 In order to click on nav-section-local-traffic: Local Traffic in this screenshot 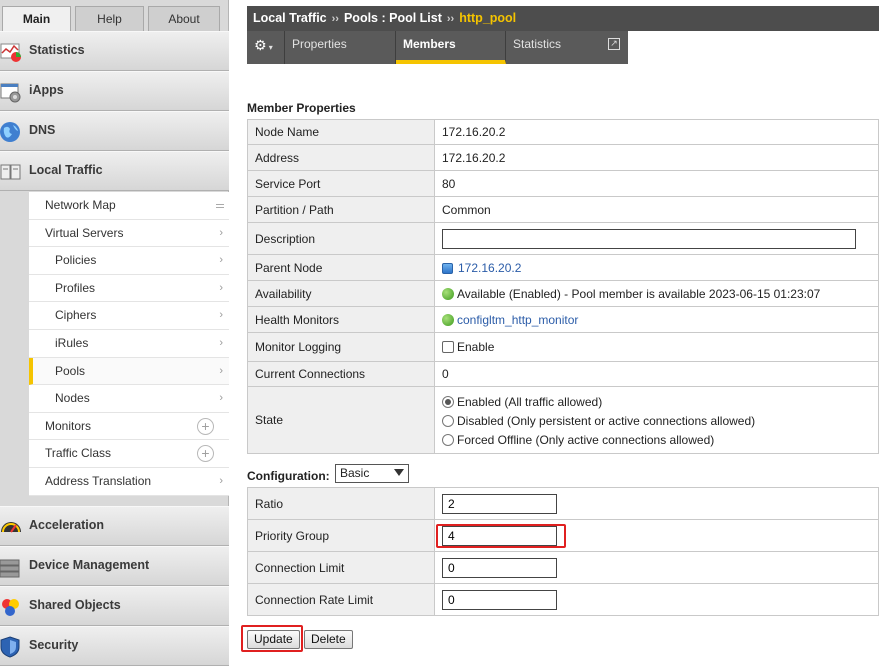, I will do `click(114, 171)`.